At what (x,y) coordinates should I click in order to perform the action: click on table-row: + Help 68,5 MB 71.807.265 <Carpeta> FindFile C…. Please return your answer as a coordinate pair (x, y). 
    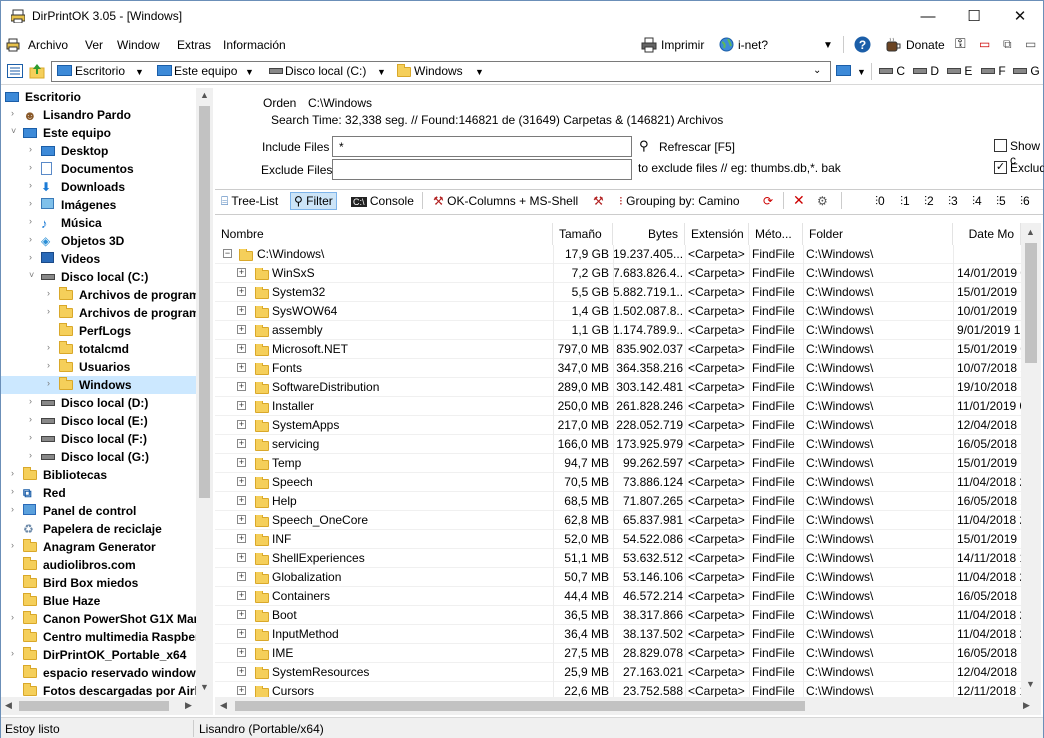
    Looking at the image, I should click on (618, 501).